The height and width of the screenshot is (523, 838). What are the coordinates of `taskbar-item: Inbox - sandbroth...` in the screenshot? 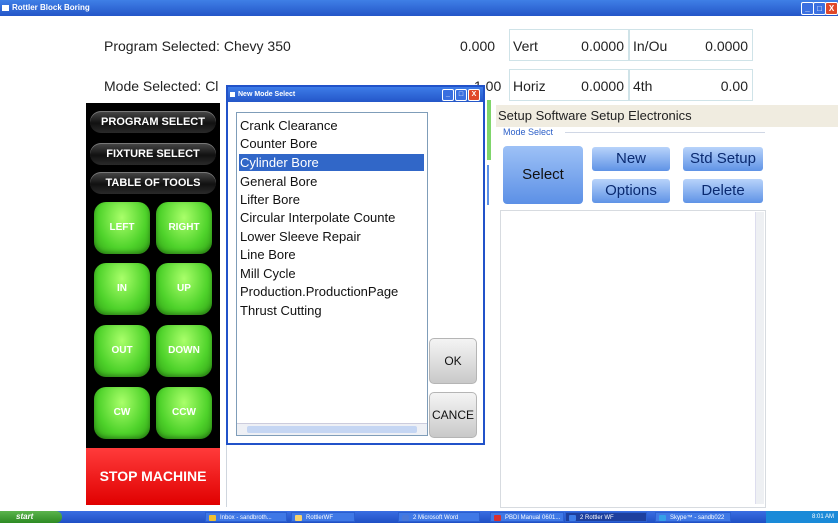 It's located at (246, 517).